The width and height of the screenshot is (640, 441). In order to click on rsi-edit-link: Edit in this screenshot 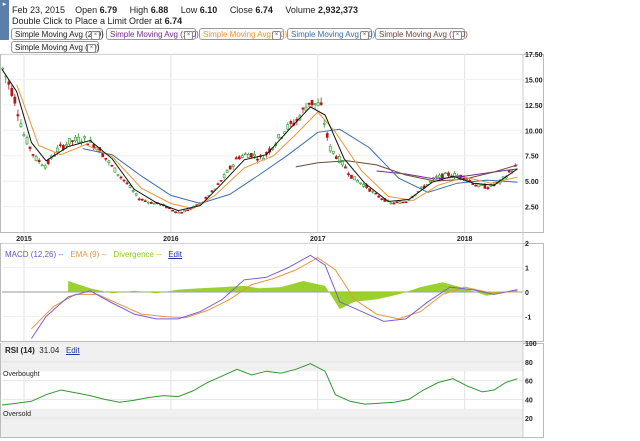, I will do `click(73, 350)`.